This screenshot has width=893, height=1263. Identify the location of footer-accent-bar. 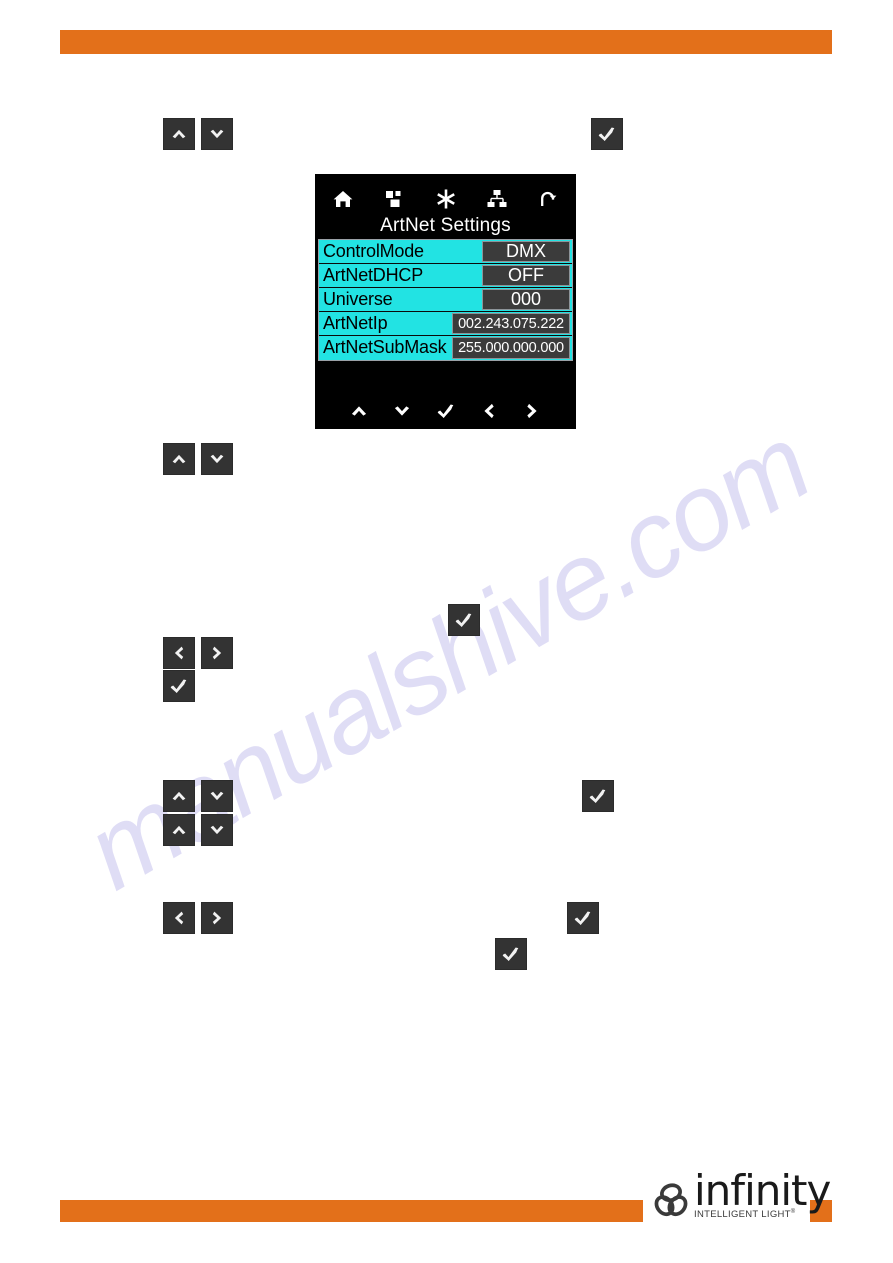
(351, 1211).